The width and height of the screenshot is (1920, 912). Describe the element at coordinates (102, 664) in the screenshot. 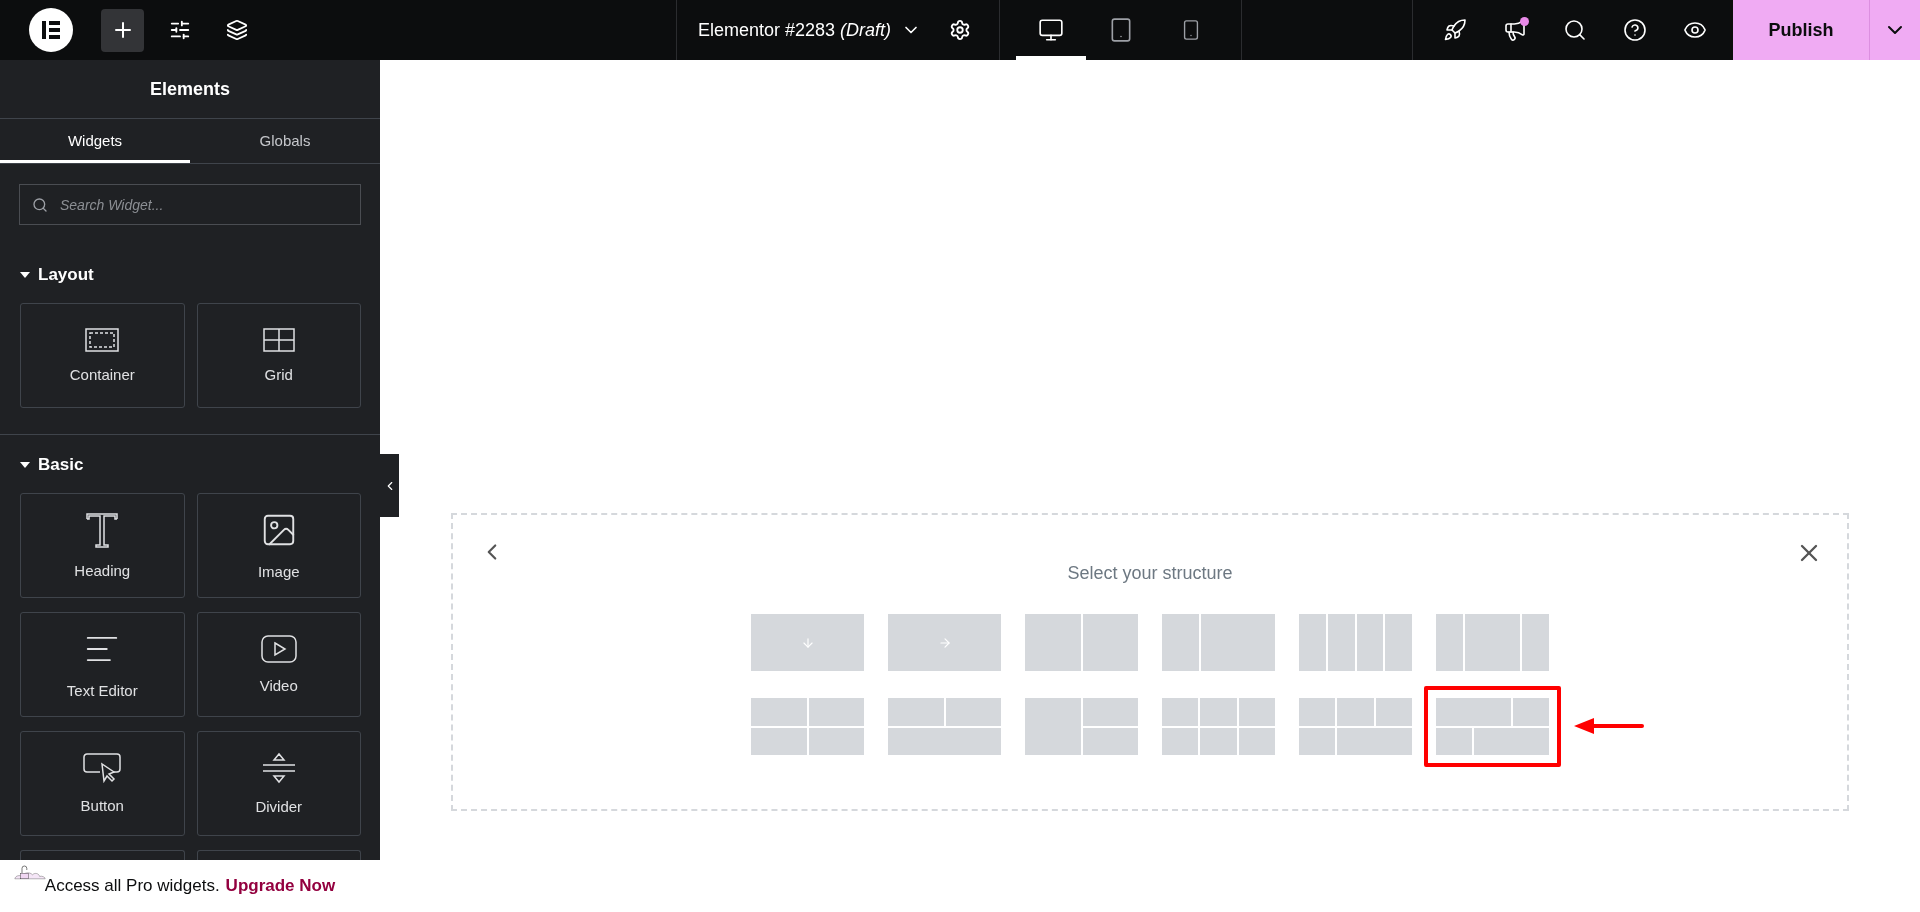

I see `widget-card: Text Editor` at that location.